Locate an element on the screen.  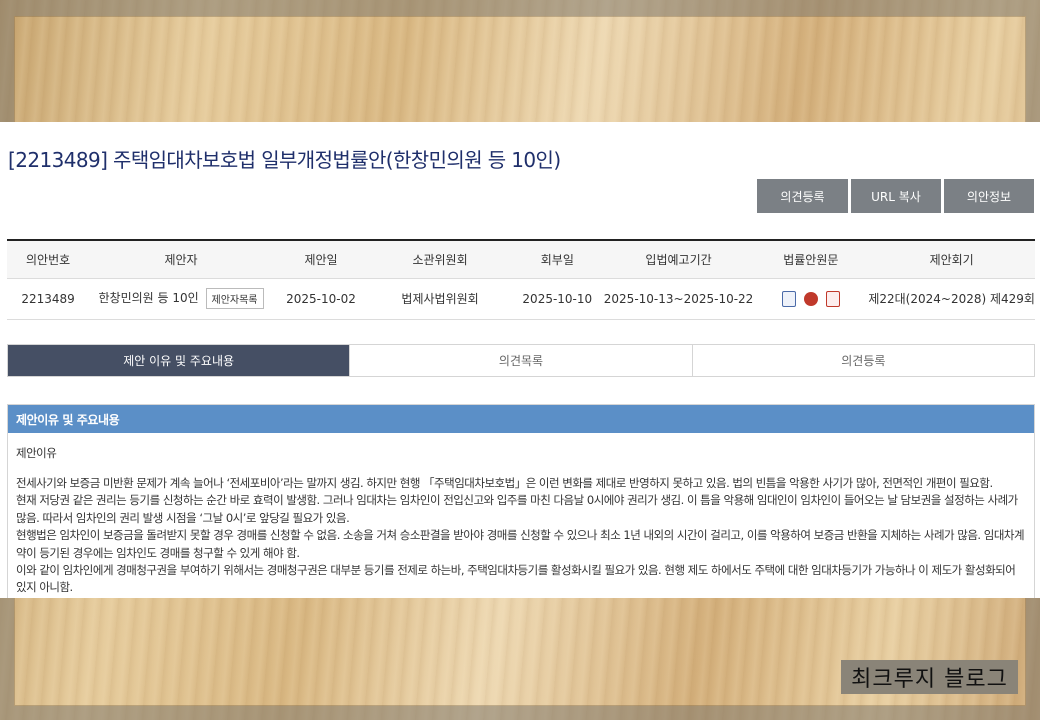
header-bill-original: 법률안원문 is located at coordinates (811, 259).